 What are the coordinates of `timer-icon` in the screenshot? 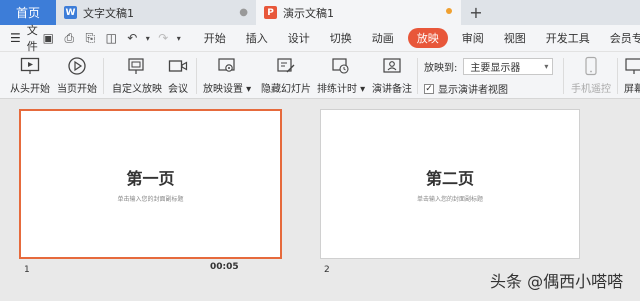 It's located at (341, 66).